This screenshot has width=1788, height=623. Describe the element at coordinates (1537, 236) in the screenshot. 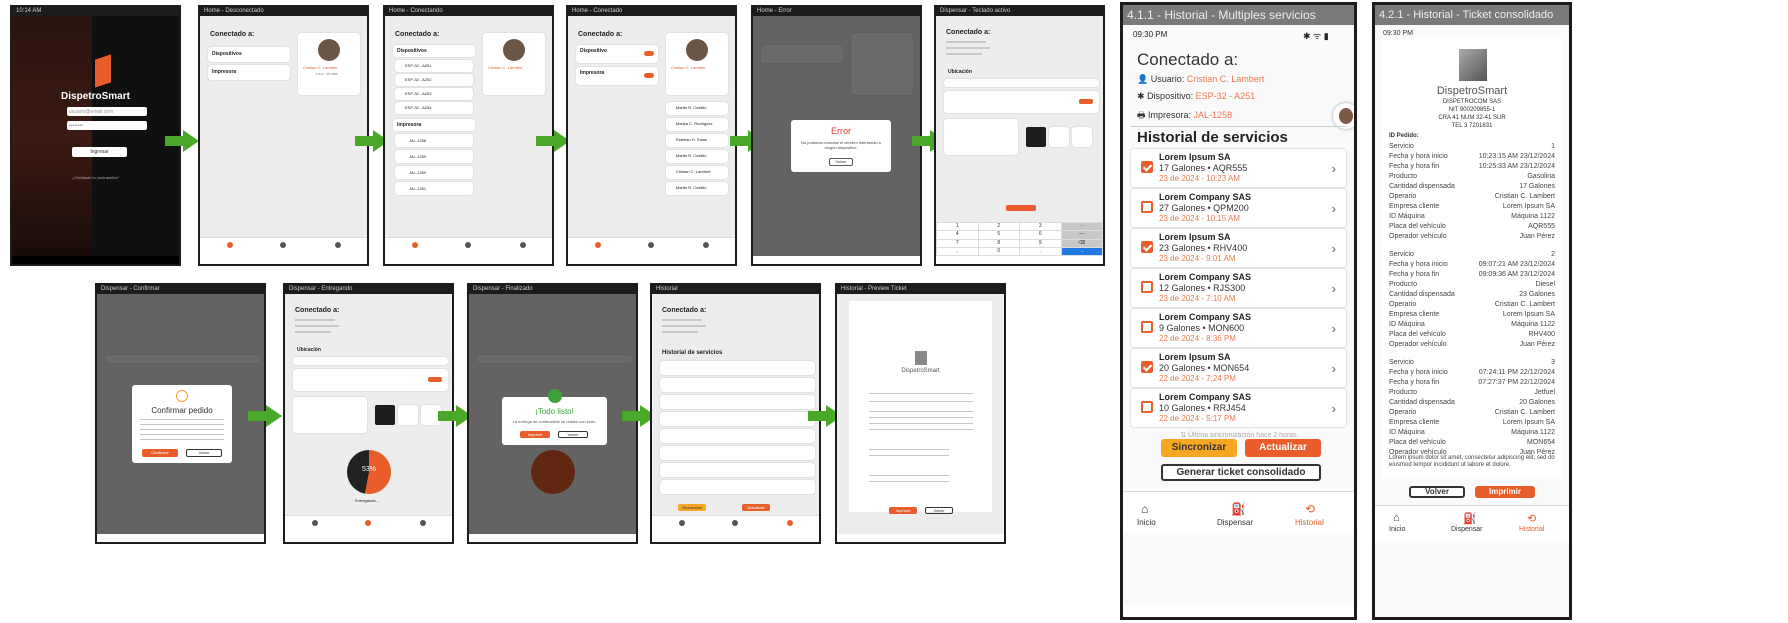

I see `ticket-row-value: Juan Pérez` at that location.